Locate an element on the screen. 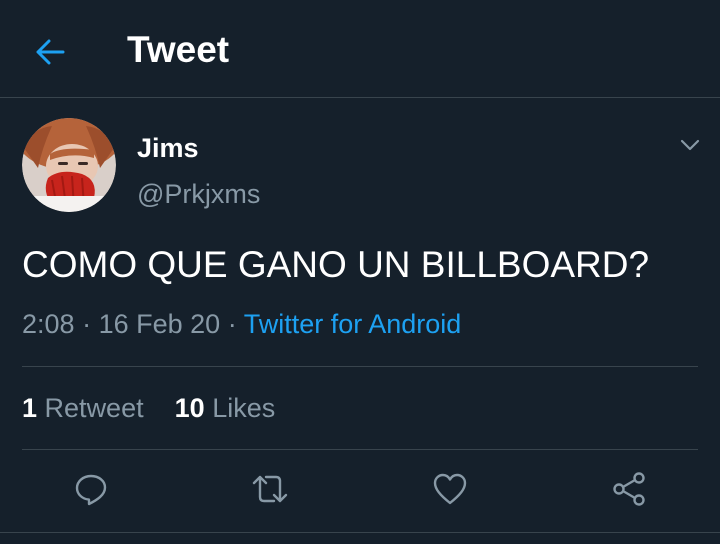 The height and width of the screenshot is (544, 720). heart-icon is located at coordinates (450, 489).